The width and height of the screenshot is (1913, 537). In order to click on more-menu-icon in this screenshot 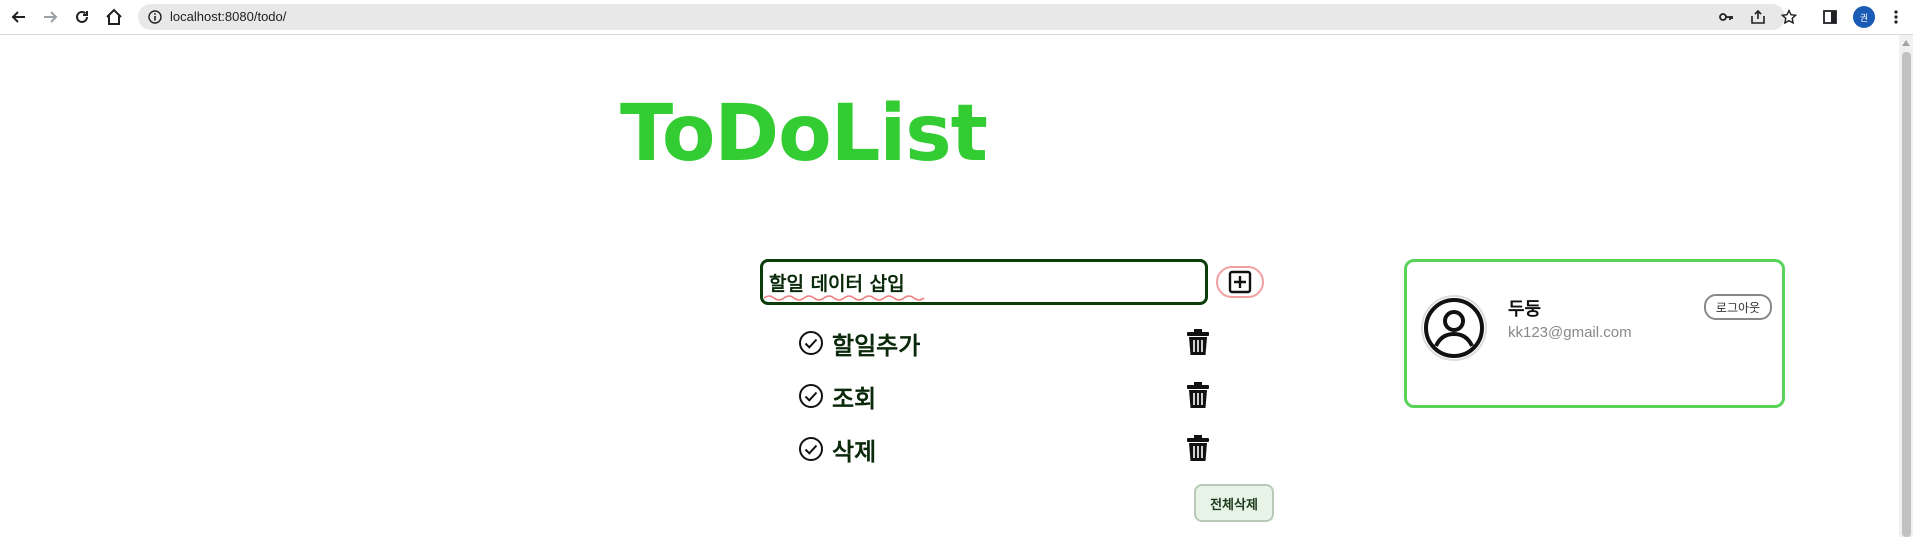, I will do `click(1896, 17)`.